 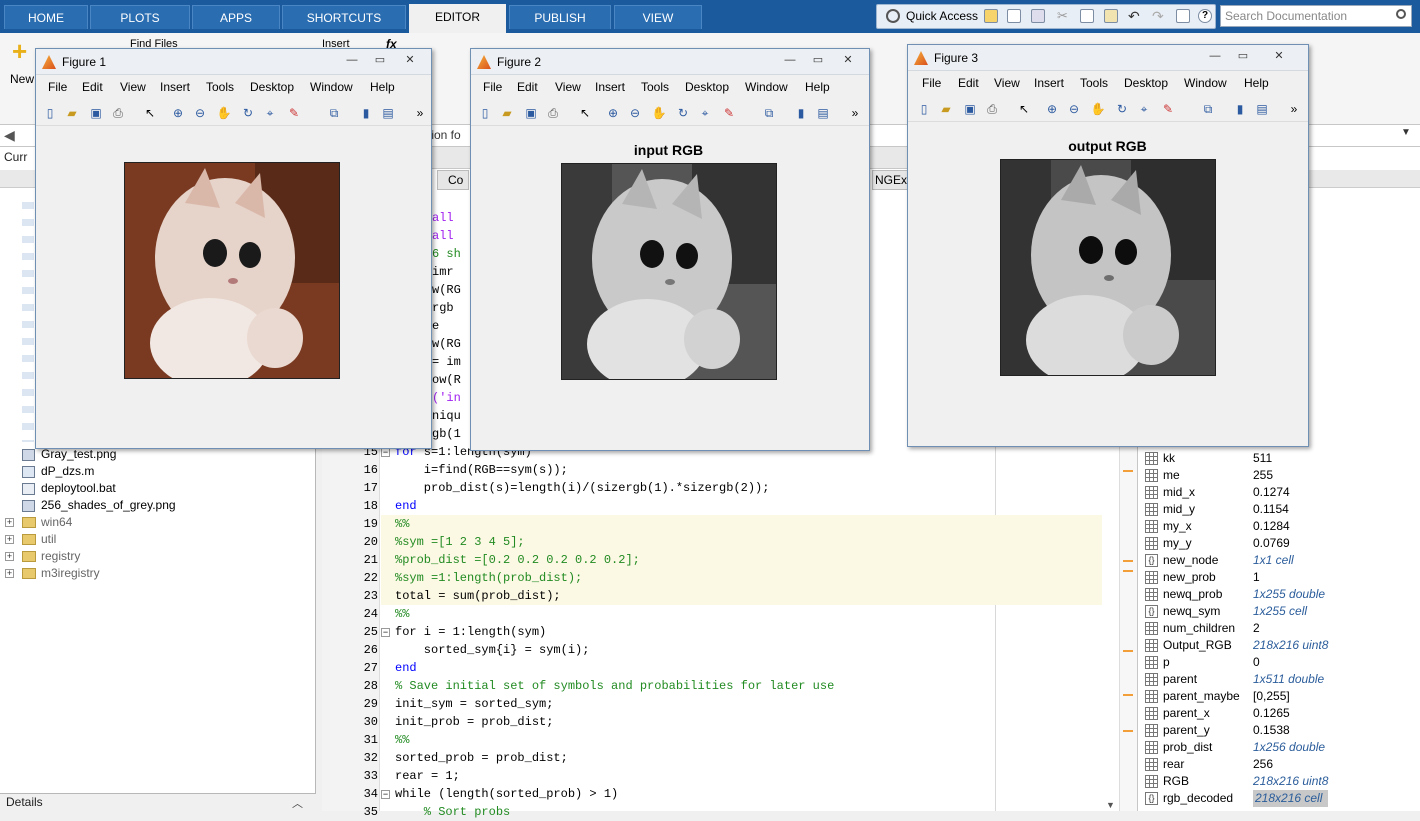 What do you see at coordinates (402, 524) in the screenshot?
I see `code-line: %%` at bounding box center [402, 524].